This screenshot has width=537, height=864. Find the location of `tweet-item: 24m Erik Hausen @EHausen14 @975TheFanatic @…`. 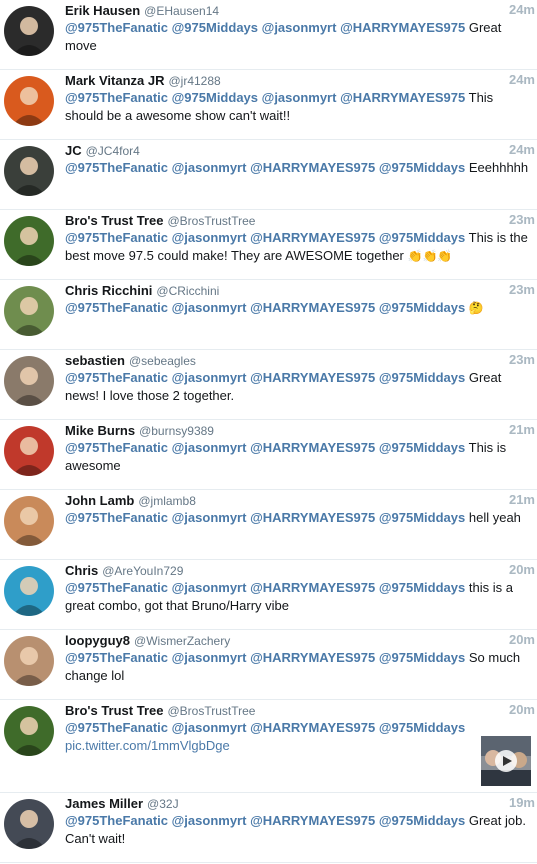

tweet-item: 24m Erik Hausen @EHausen14 @975TheFanatic @… is located at coordinates (268, 35).